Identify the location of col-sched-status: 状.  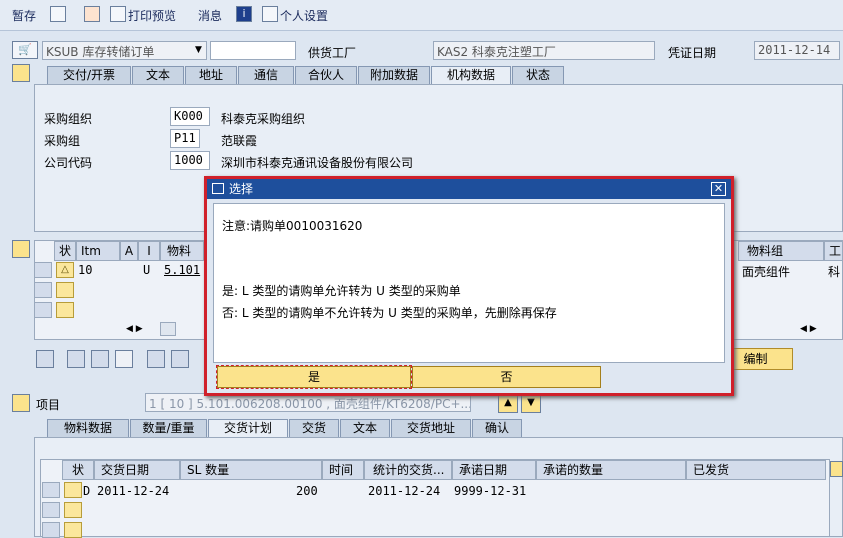
(78, 470).